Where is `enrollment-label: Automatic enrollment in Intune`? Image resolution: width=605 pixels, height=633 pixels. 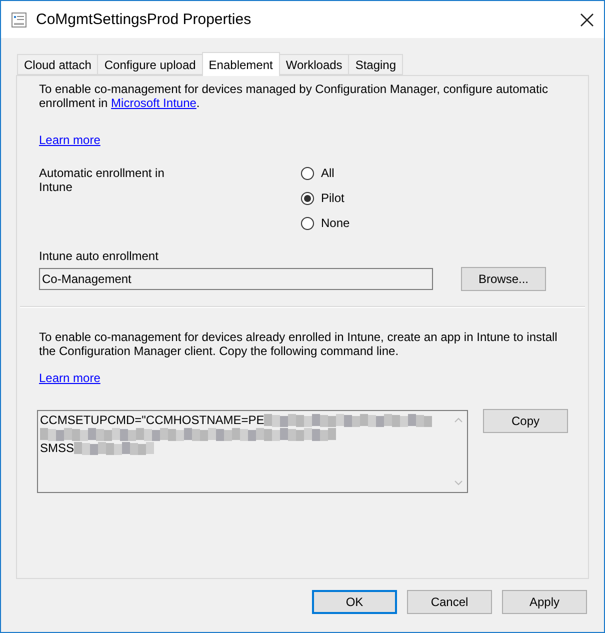
enrollment-label: Automatic enrollment in Intune is located at coordinates (102, 181).